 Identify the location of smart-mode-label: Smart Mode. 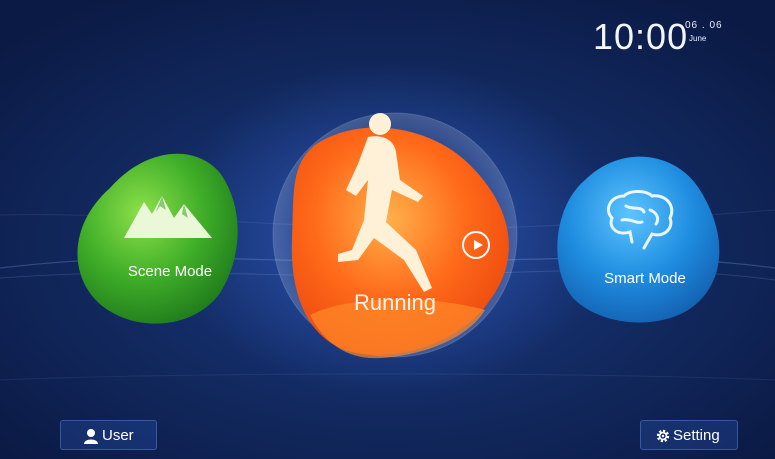
(645, 278).